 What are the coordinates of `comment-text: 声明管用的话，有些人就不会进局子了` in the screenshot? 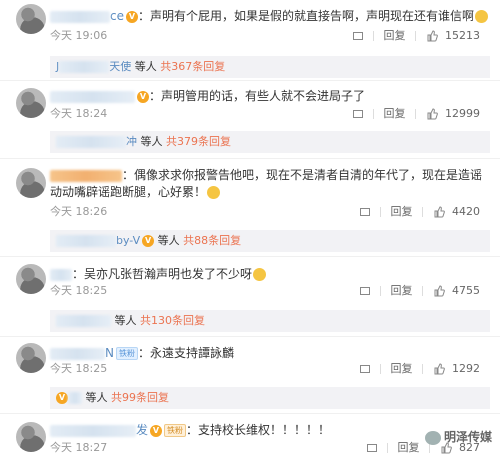 It's located at (263, 96).